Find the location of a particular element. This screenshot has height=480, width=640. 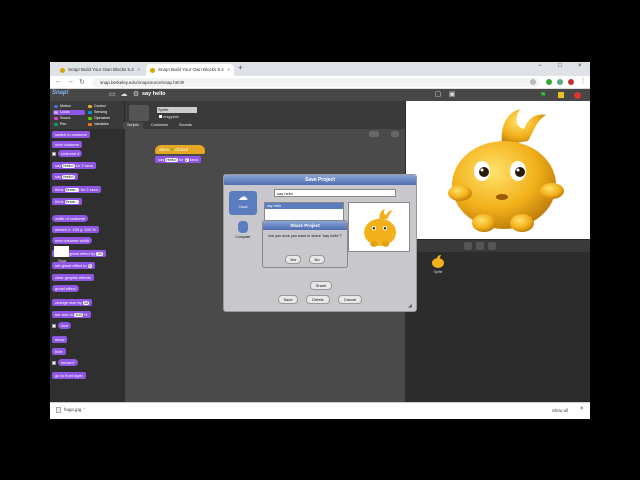

save-button: Save is located at coordinates (288, 299).